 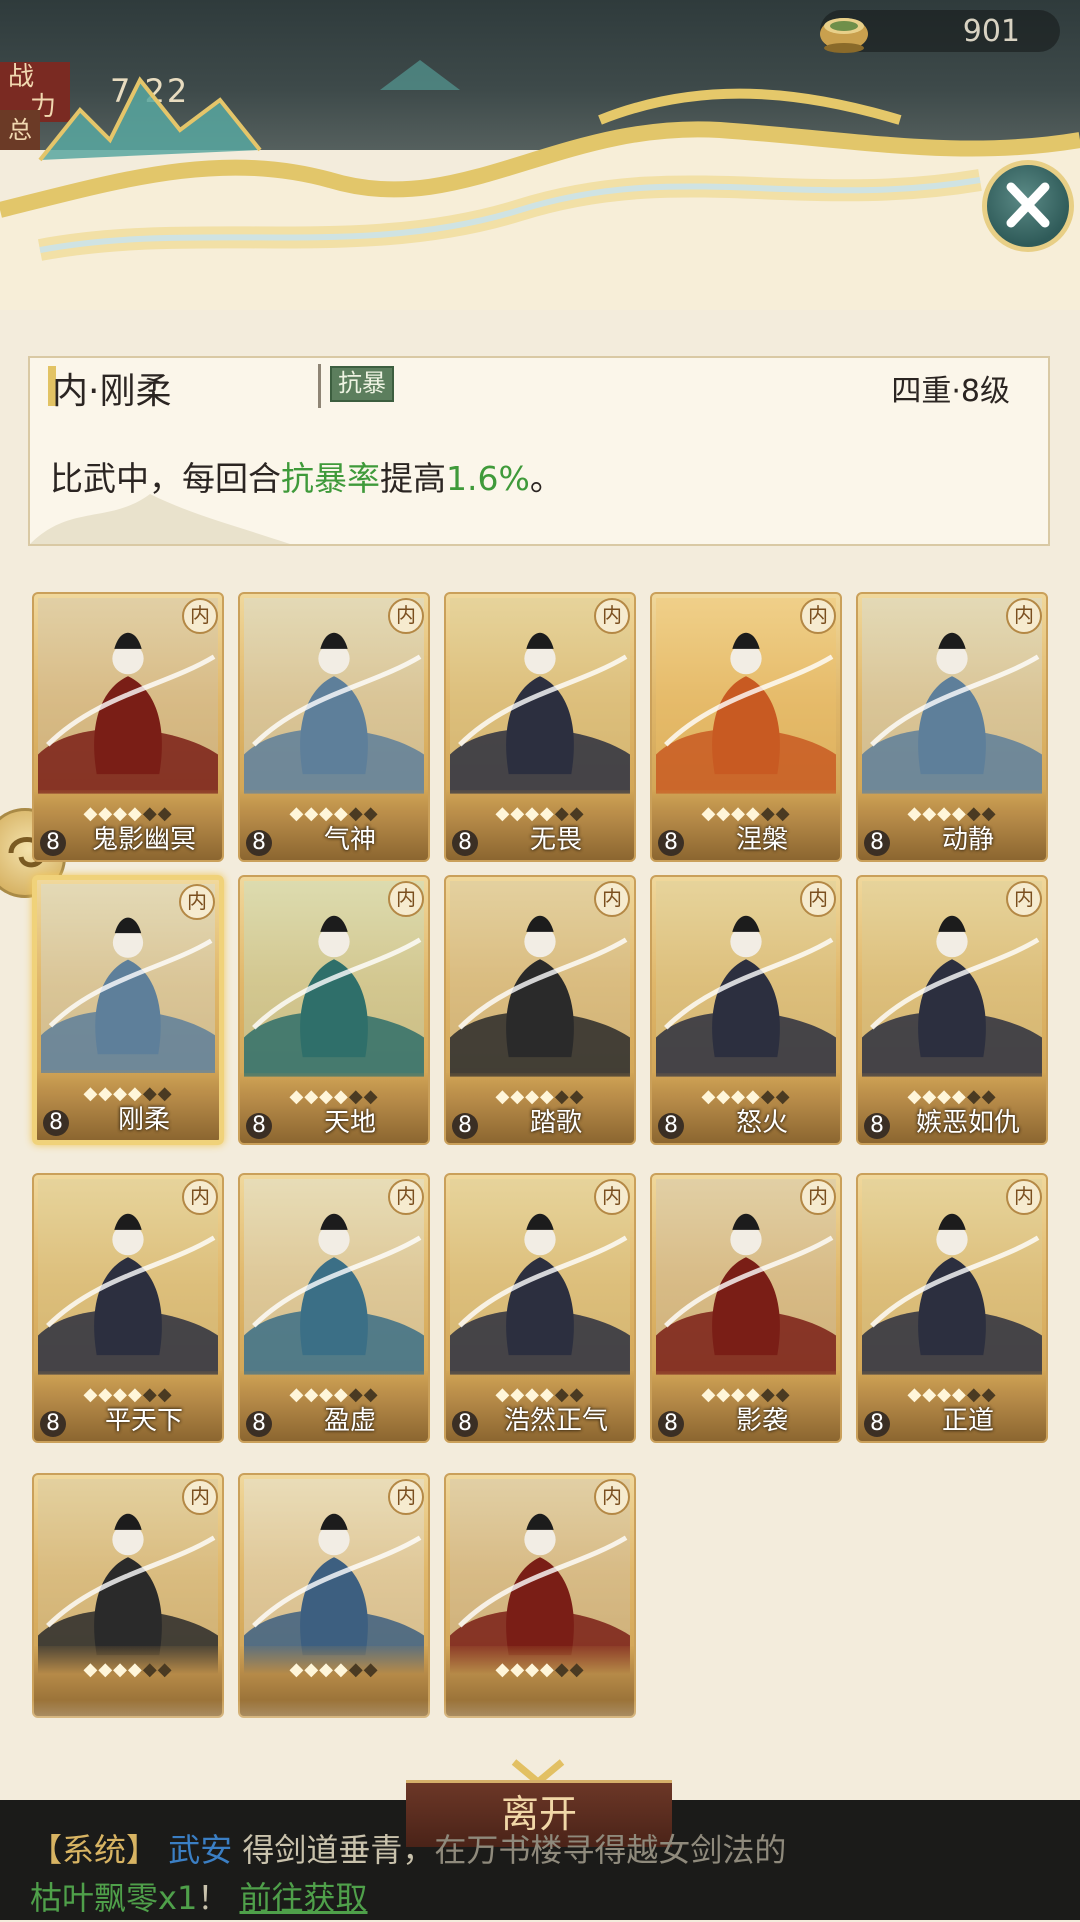 I want to click on skill-card: 内 ◆◆◆◆◆◆ 8 刚柔, so click(x=128, y=1010).